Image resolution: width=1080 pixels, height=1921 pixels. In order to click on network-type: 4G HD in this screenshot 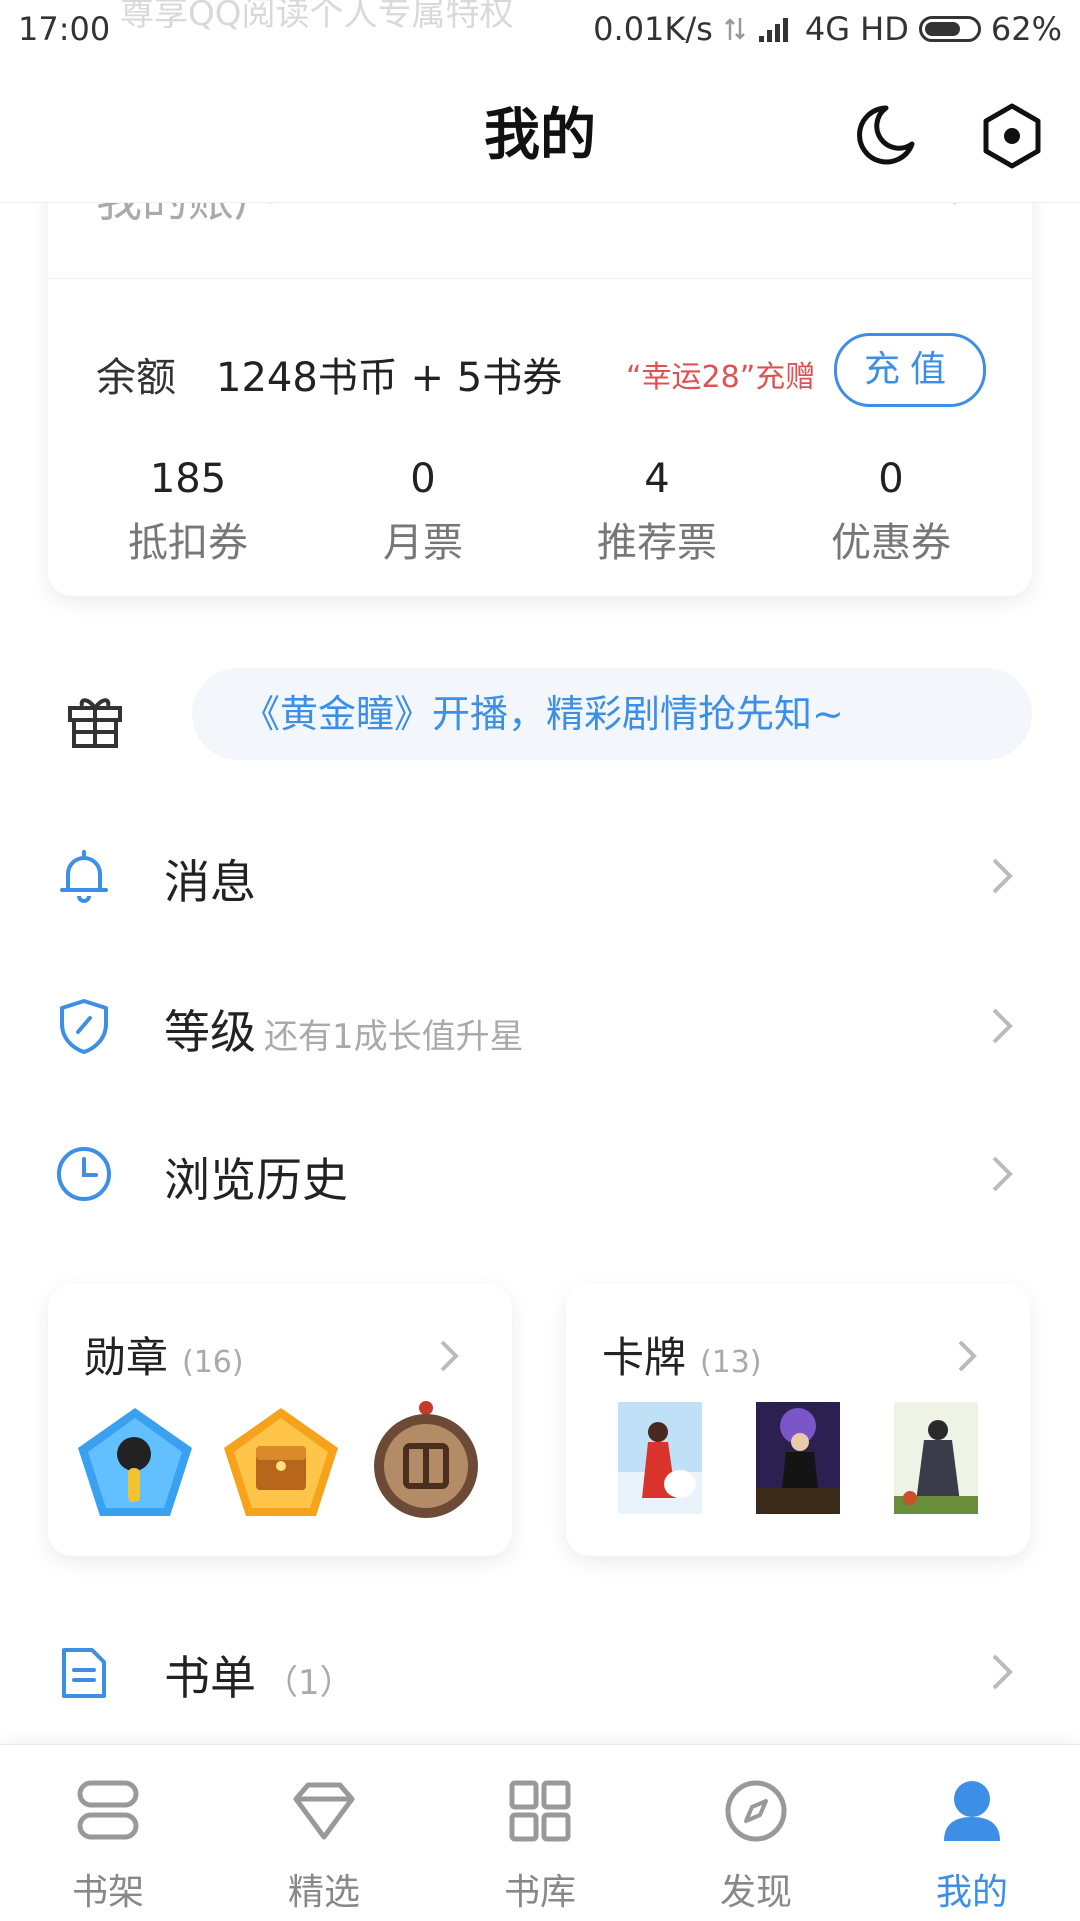, I will do `click(856, 29)`.